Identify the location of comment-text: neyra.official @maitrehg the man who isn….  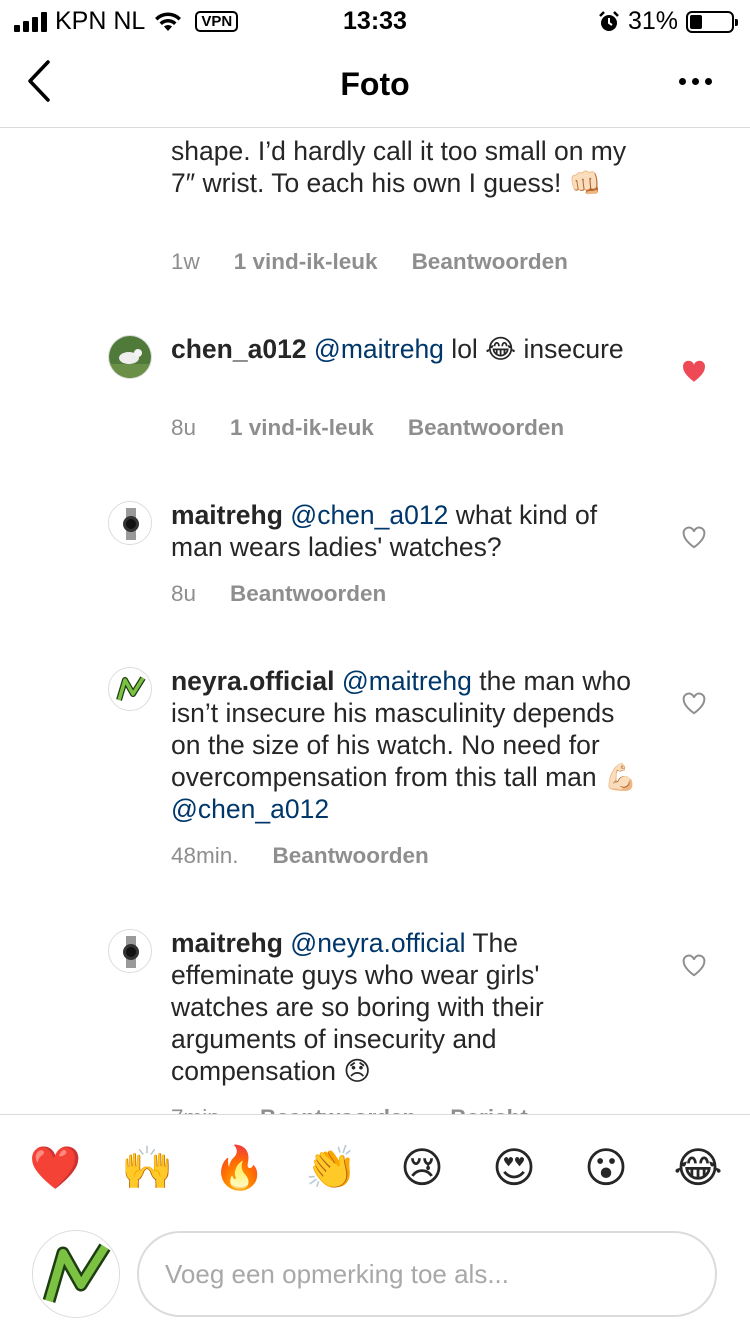
(404, 745).